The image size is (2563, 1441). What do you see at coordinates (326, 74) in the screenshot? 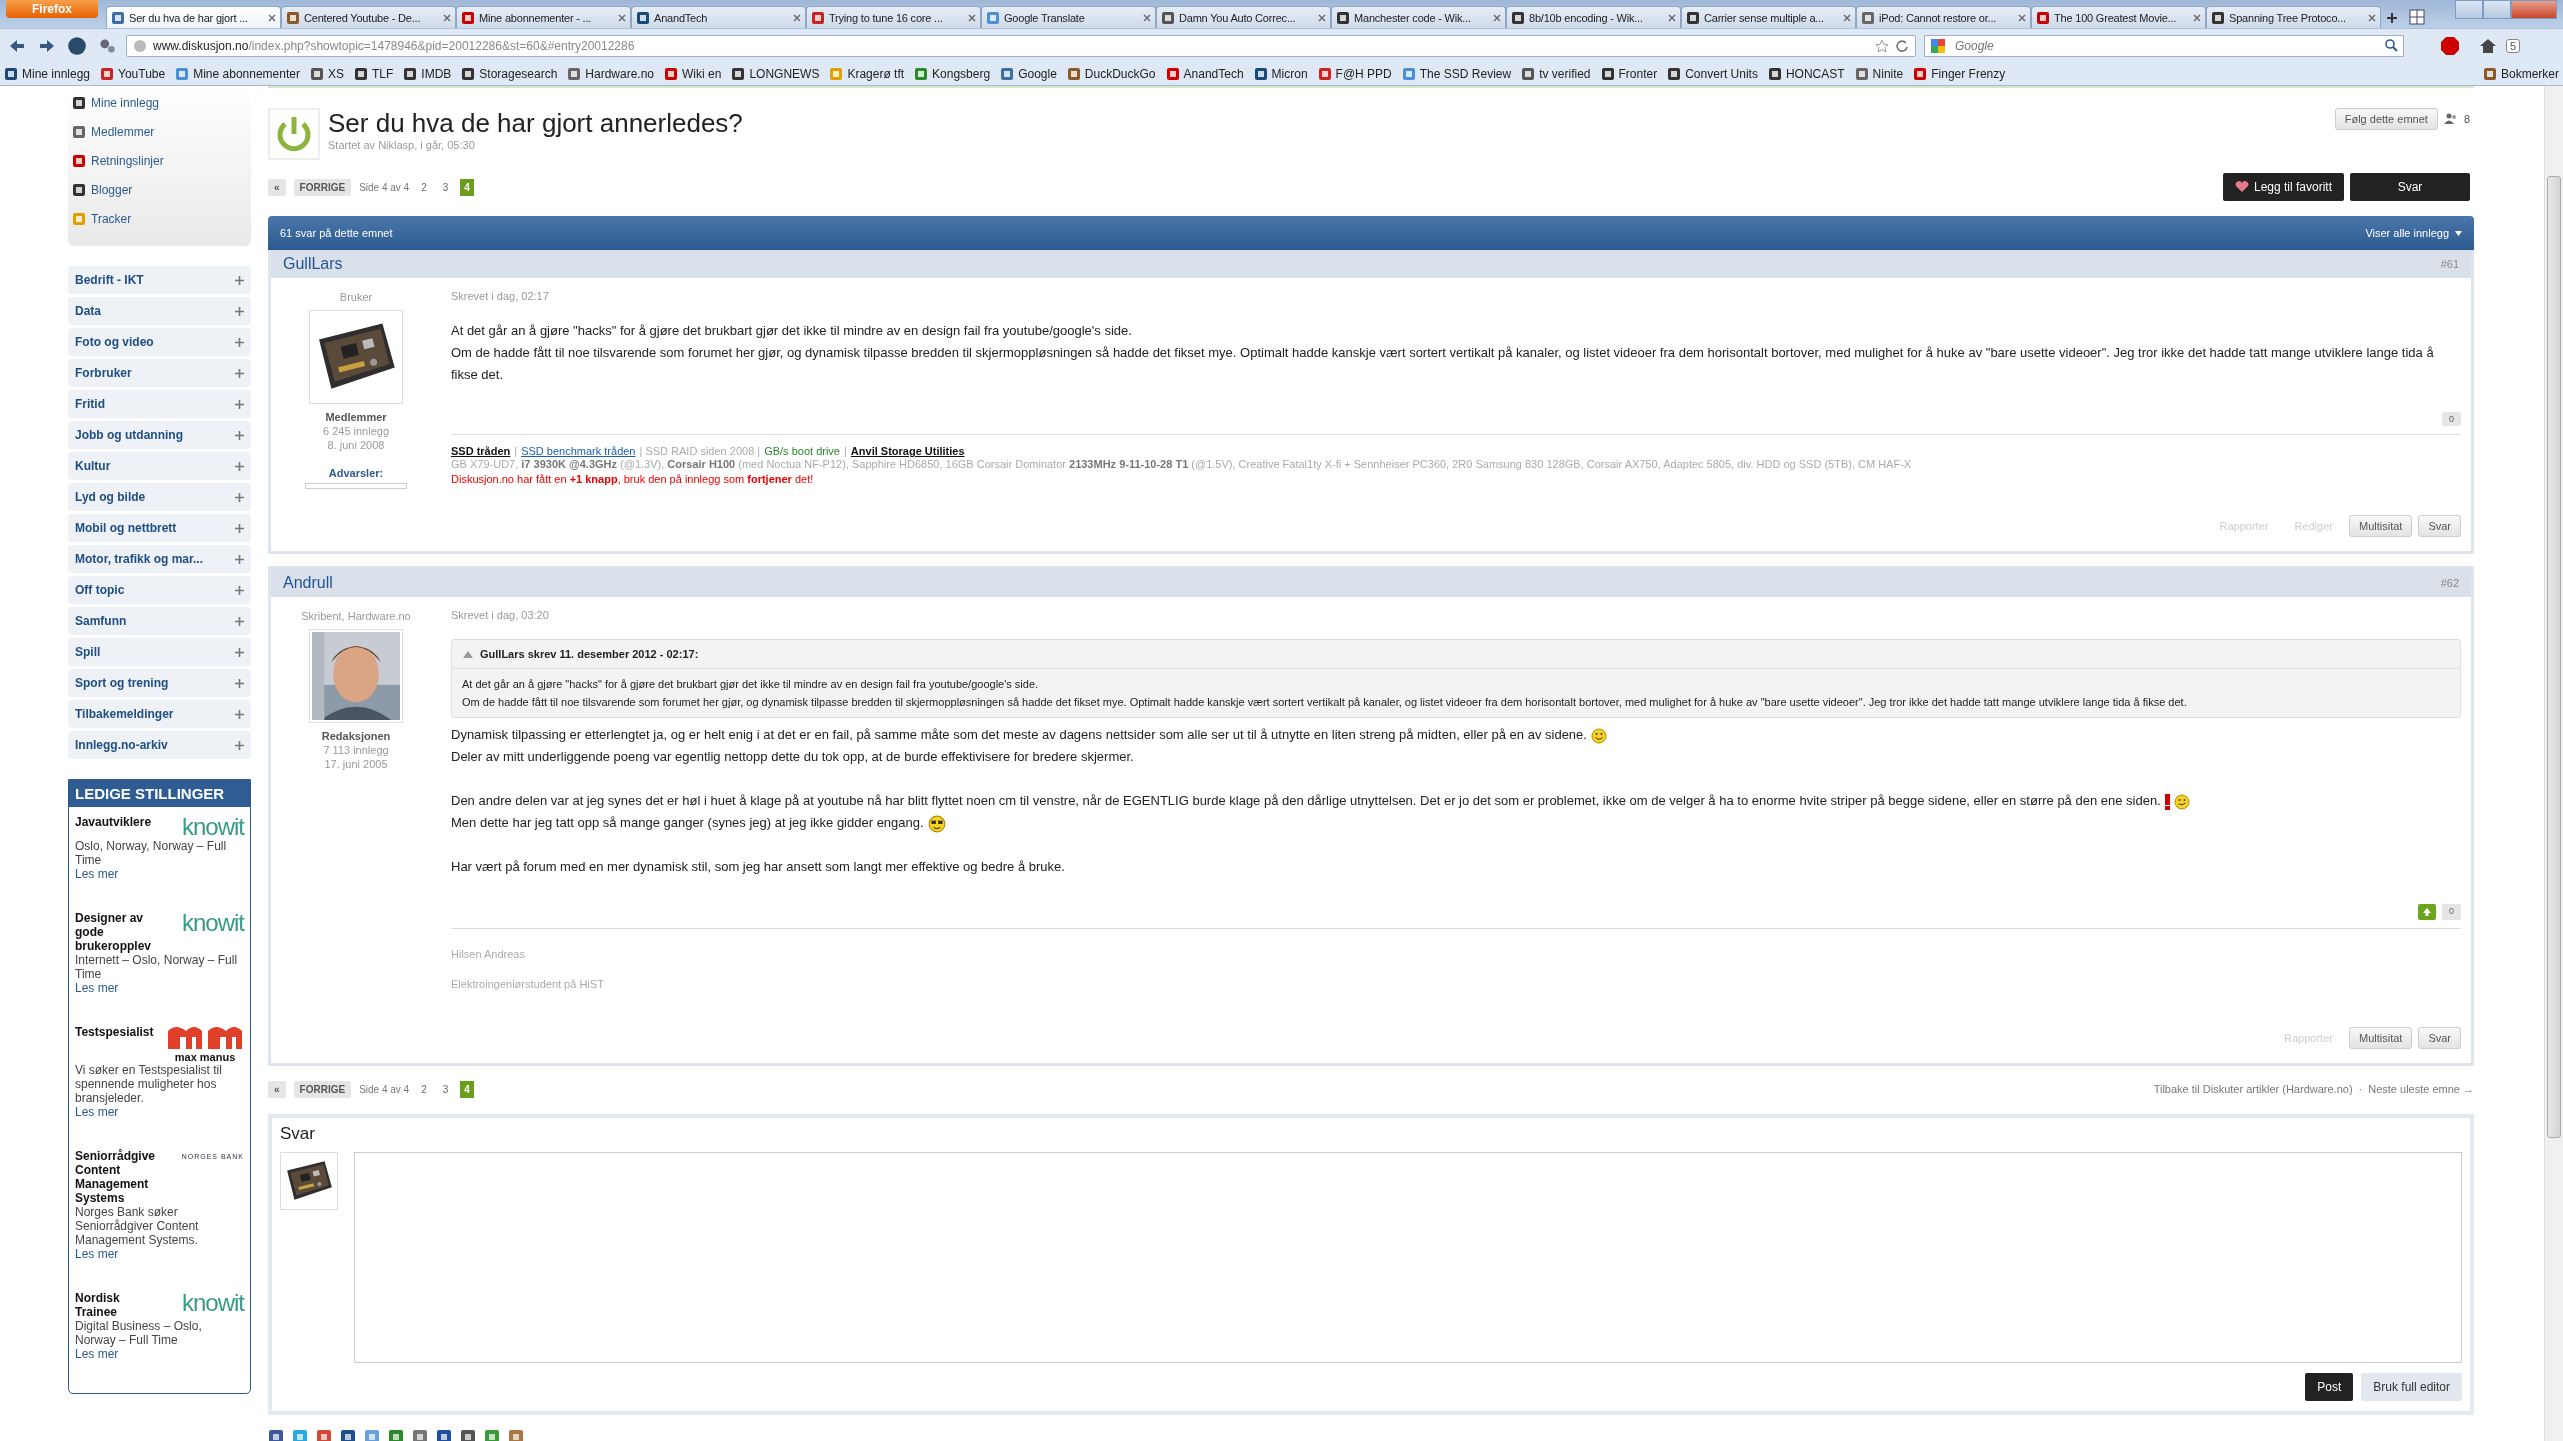
I see `bookmark: XS` at bounding box center [326, 74].